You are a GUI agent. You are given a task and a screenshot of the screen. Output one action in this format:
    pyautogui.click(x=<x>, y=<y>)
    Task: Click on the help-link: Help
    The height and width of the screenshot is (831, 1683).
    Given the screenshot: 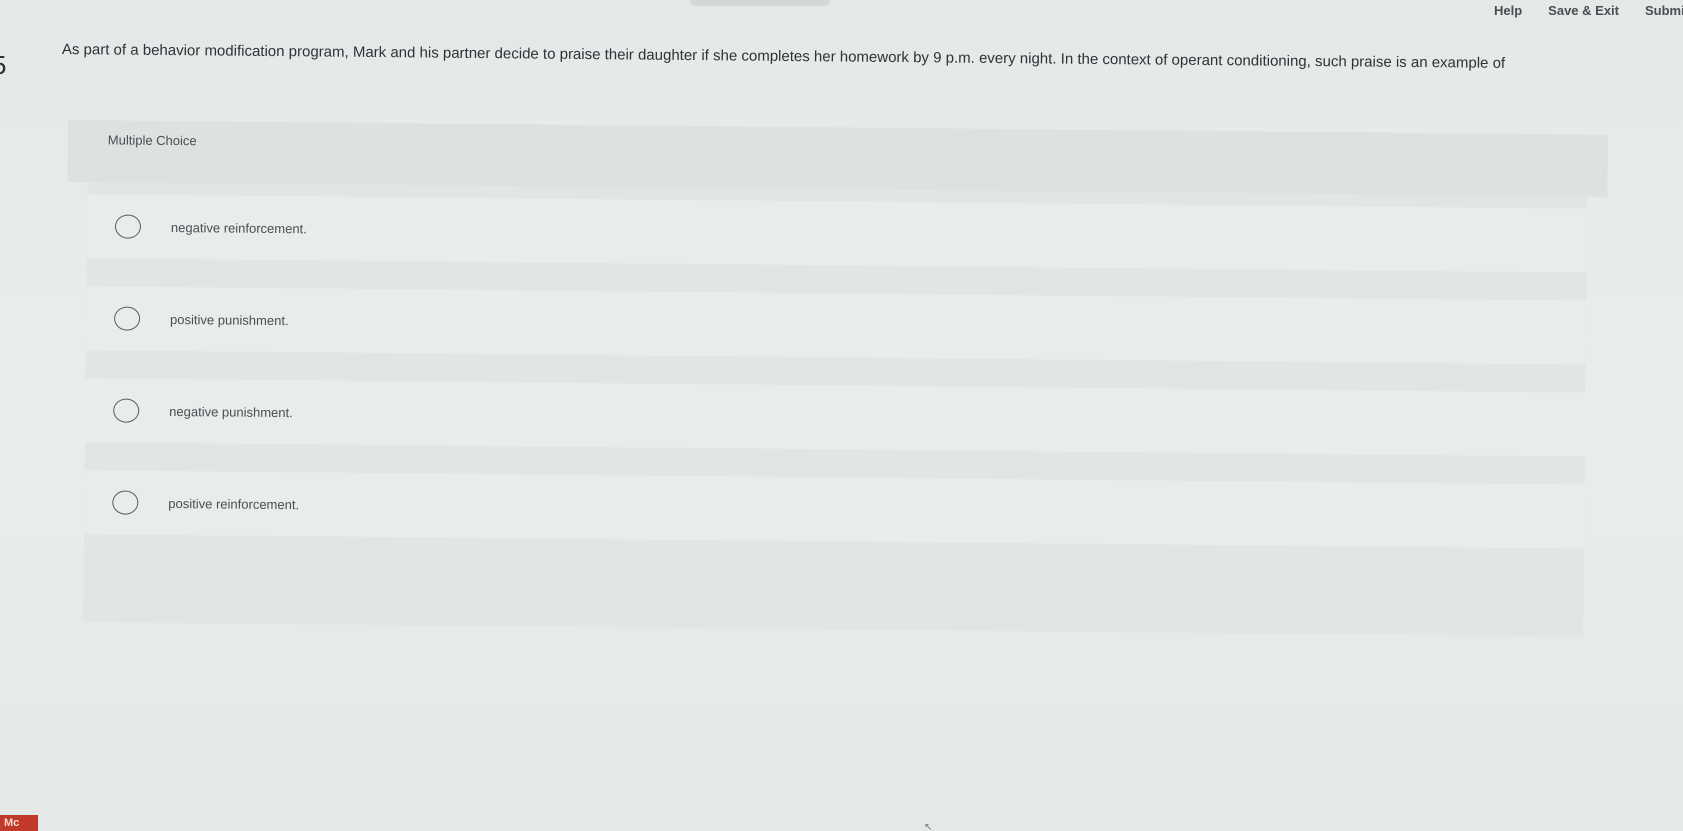 What is the action you would take?
    pyautogui.click(x=1508, y=10)
    